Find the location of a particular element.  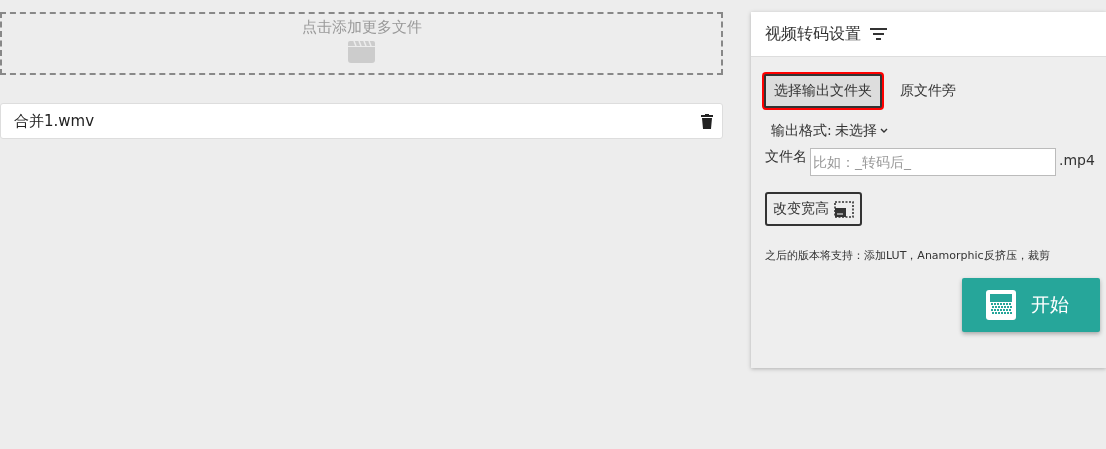

filter-icon is located at coordinates (878, 34).